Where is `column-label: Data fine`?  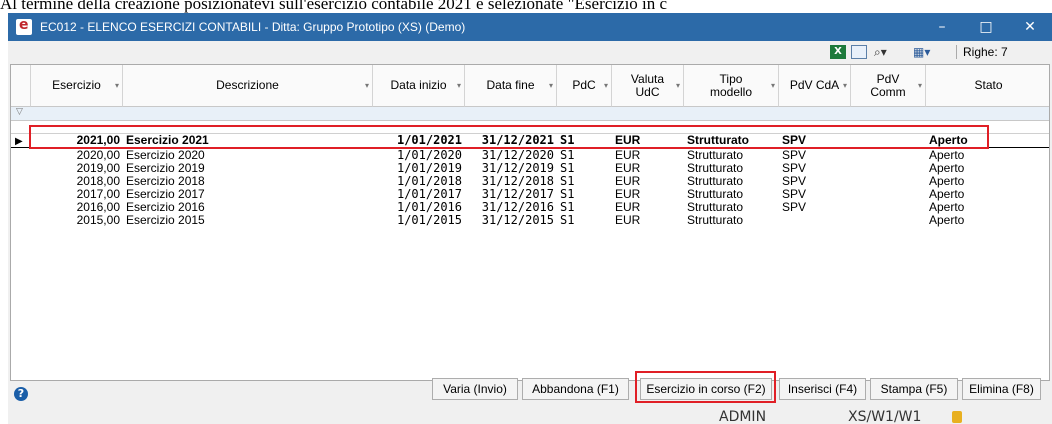
column-label: Data fine is located at coordinates (510, 85).